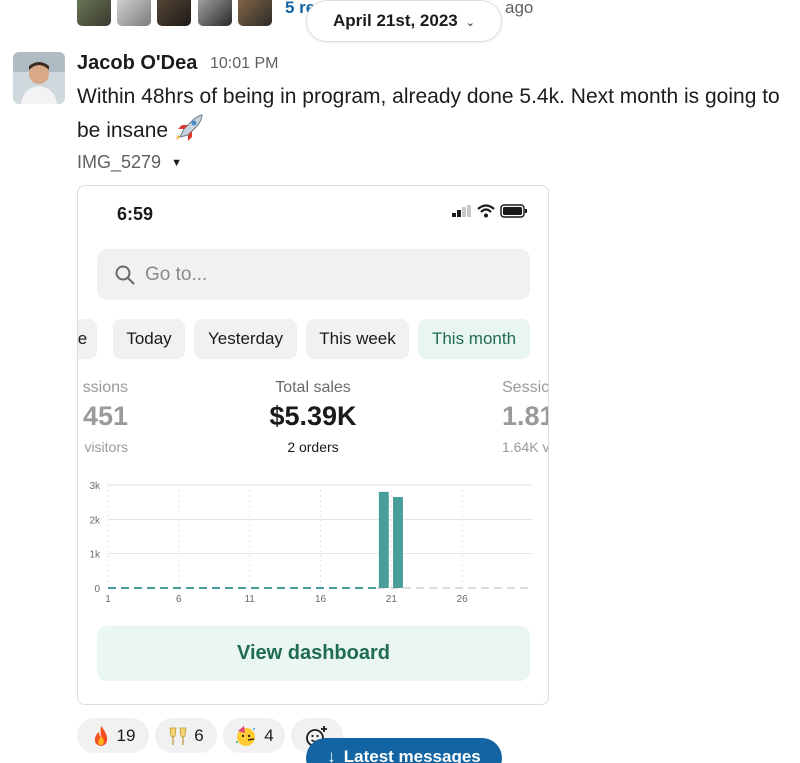 The height and width of the screenshot is (763, 800). I want to click on metric-value: $5.39K, so click(313, 416).